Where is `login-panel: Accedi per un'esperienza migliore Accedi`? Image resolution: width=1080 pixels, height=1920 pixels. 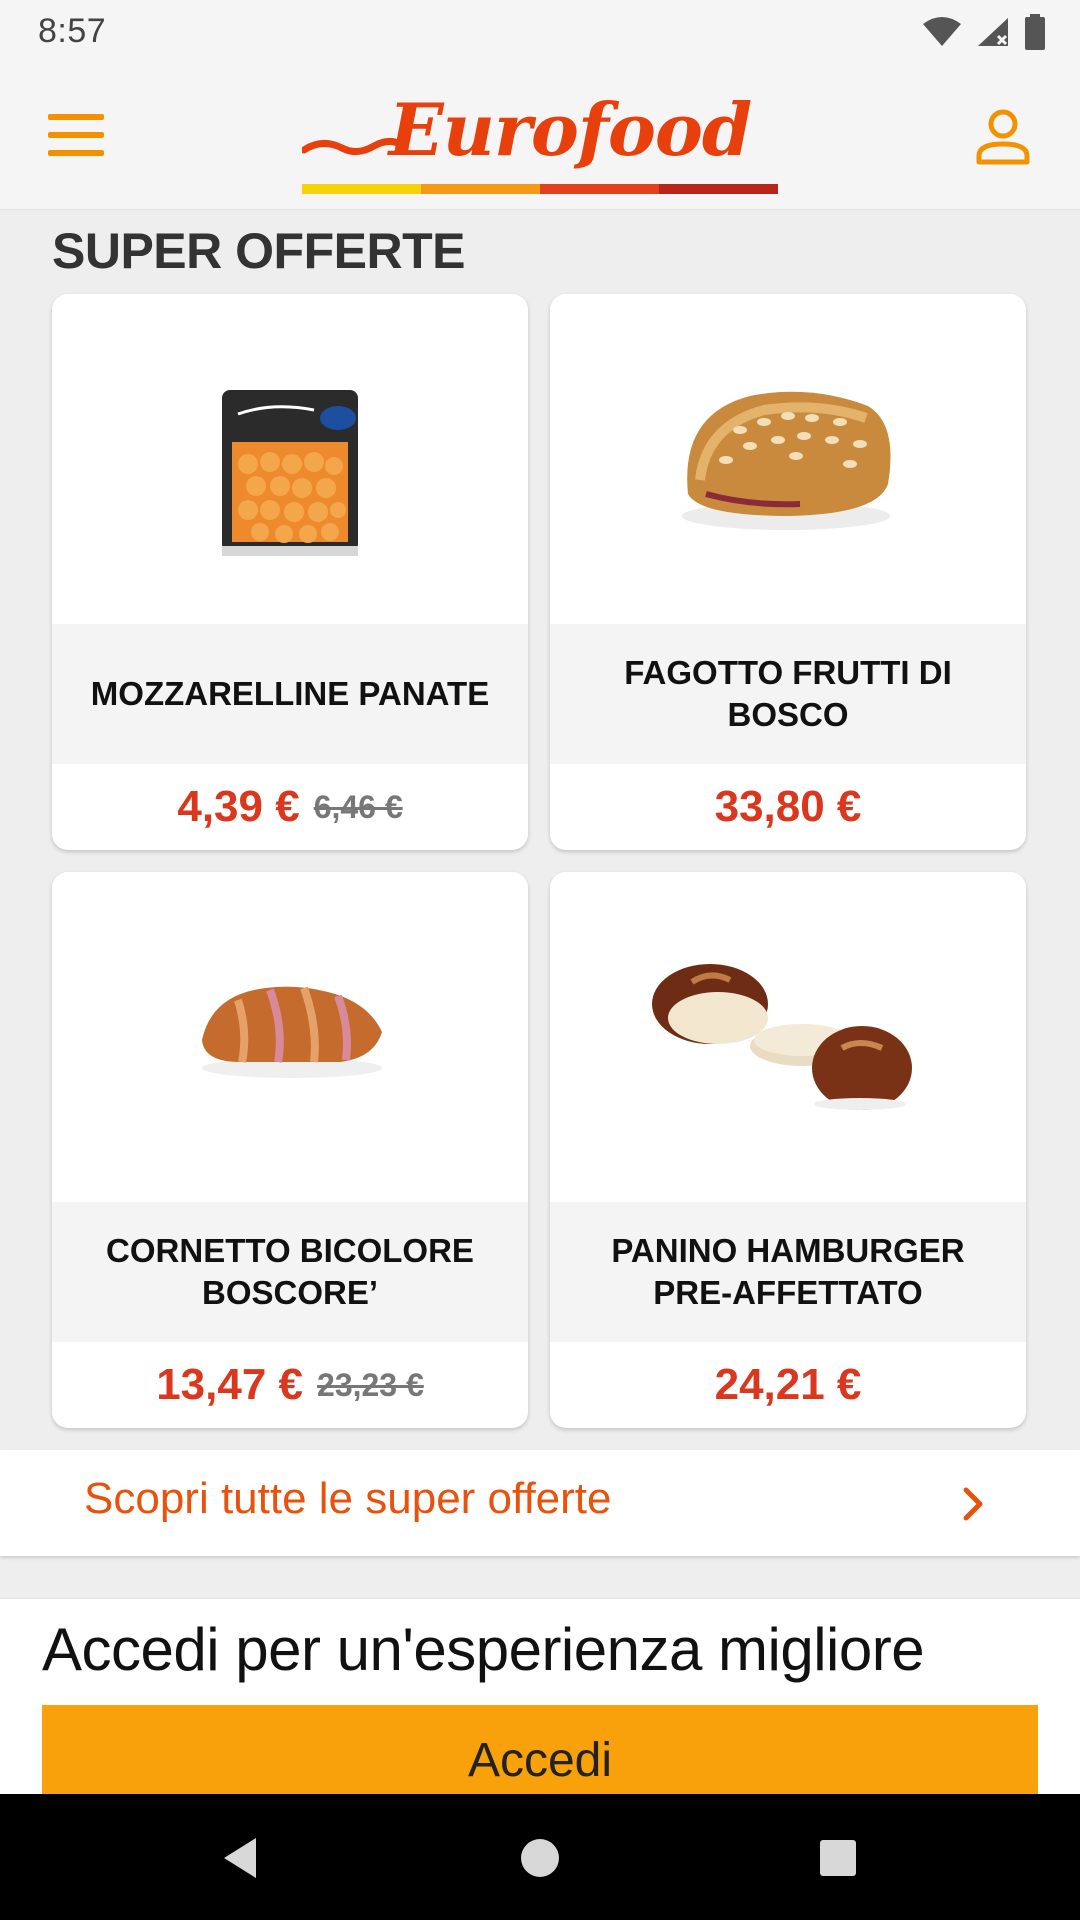 login-panel: Accedi per un'esperienza migliore Accedi is located at coordinates (540, 1696).